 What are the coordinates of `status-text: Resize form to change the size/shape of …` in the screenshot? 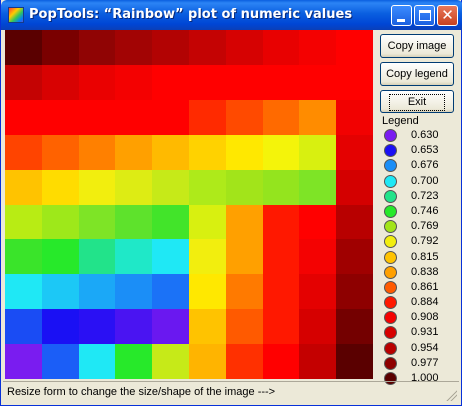 It's located at (141, 392).